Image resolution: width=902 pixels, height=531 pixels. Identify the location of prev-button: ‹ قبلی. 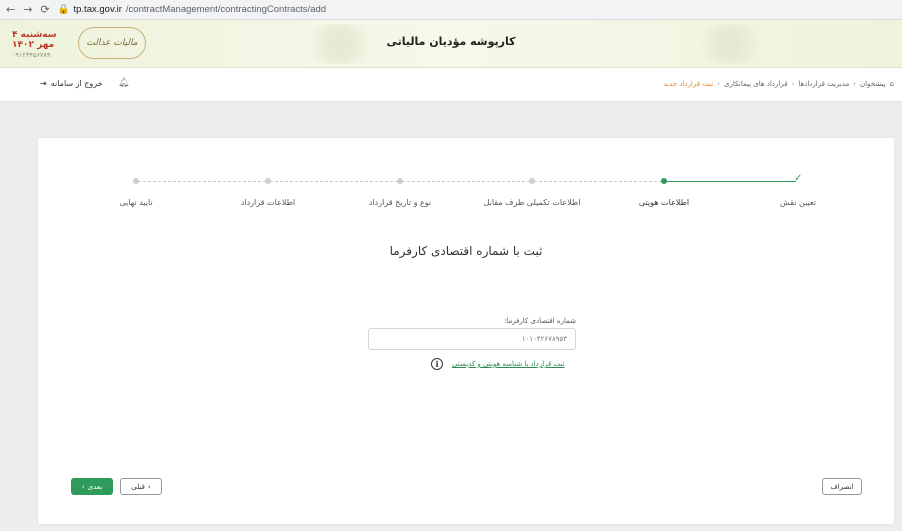
(141, 486).